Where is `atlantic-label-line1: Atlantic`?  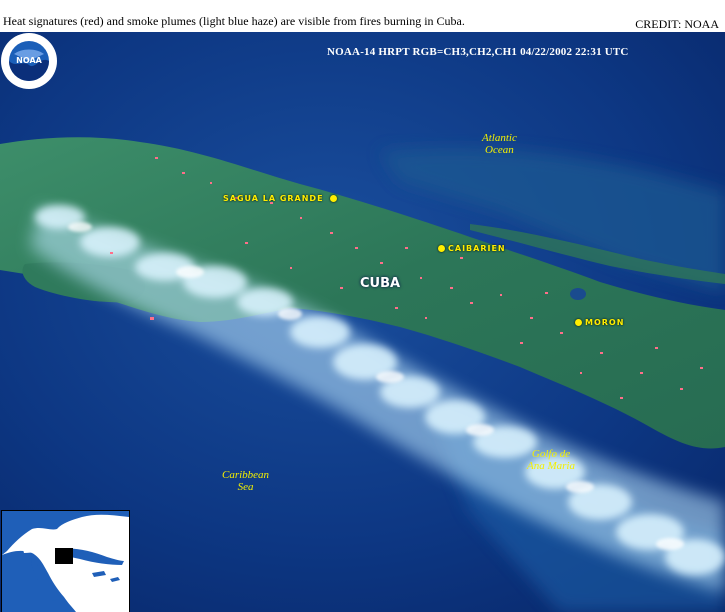 atlantic-label-line1: Atlantic is located at coordinates (499, 138).